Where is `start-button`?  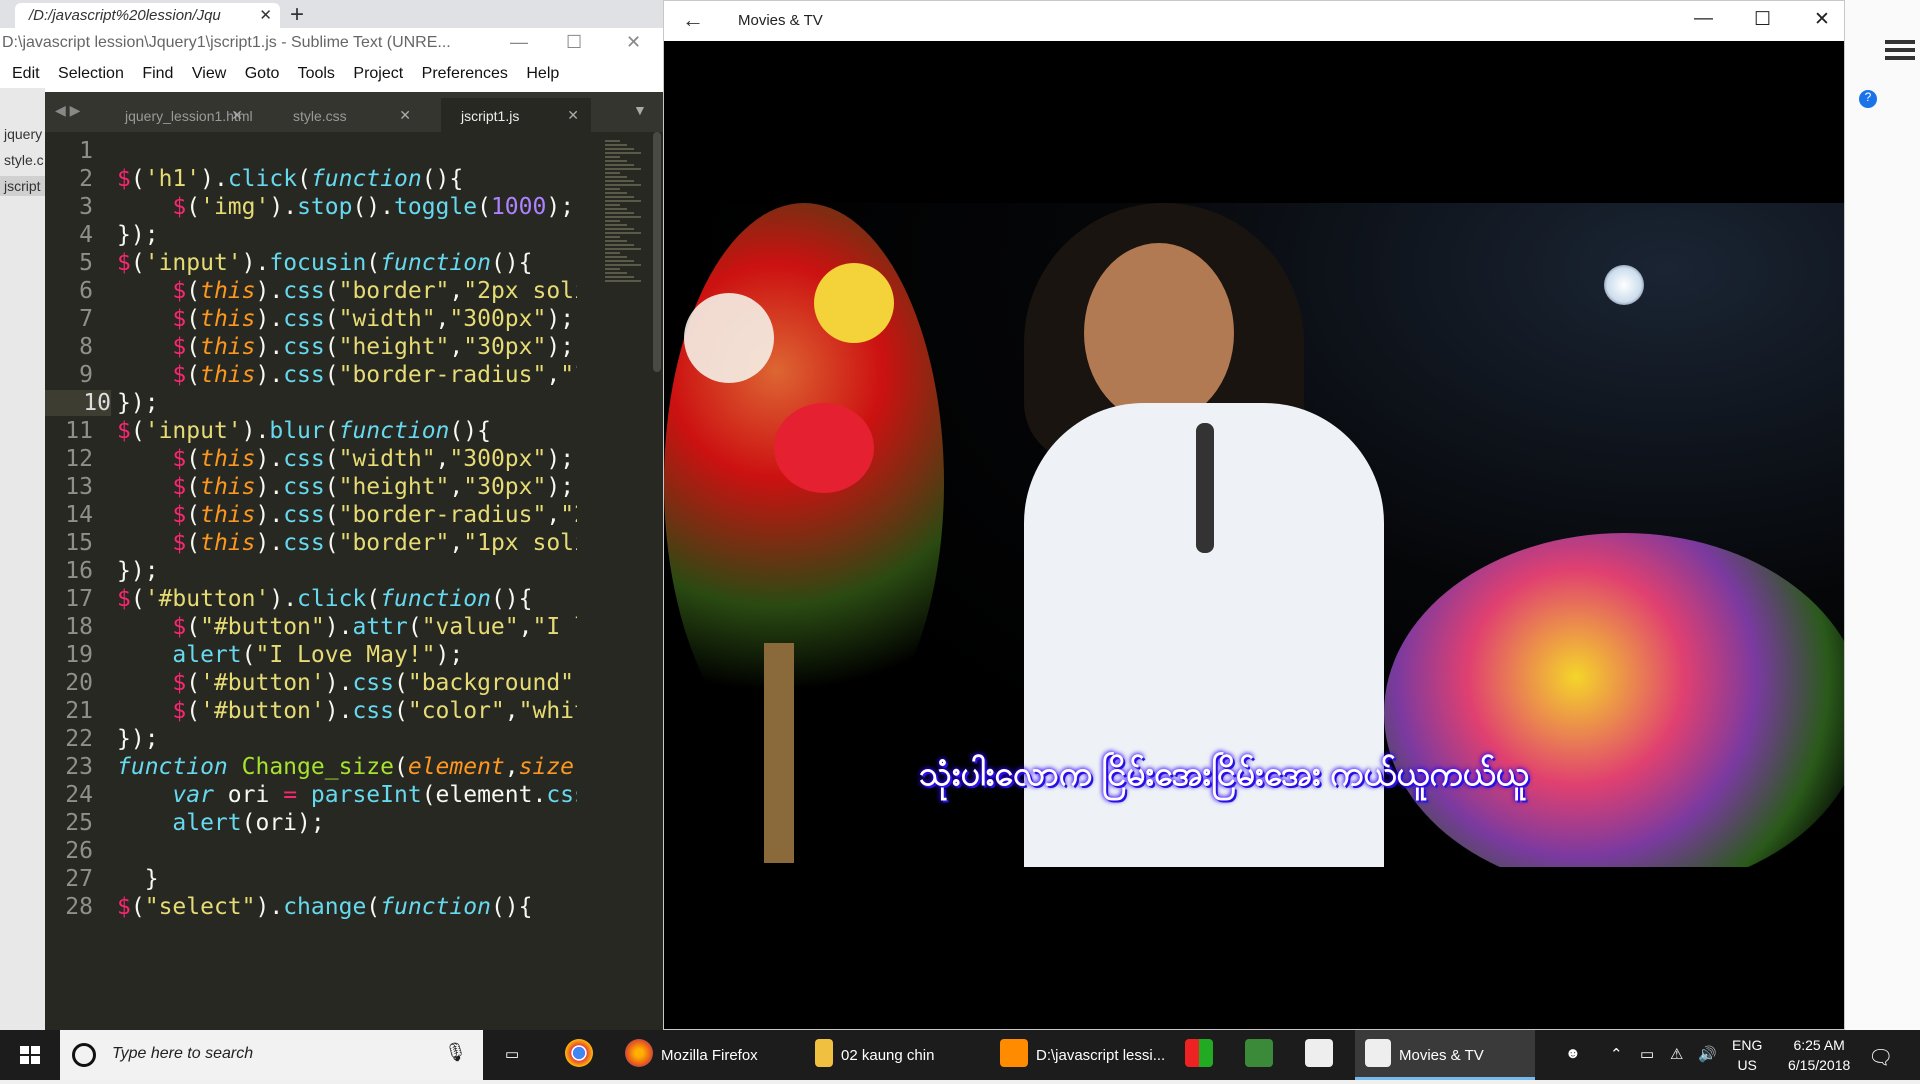
start-button is located at coordinates (30, 1055).